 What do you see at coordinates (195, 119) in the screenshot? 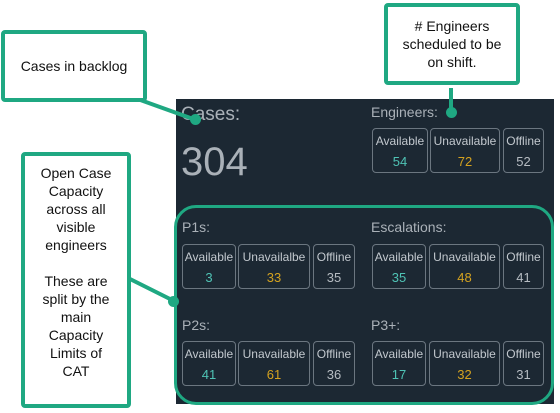
I see `backlog-pointer-dot` at bounding box center [195, 119].